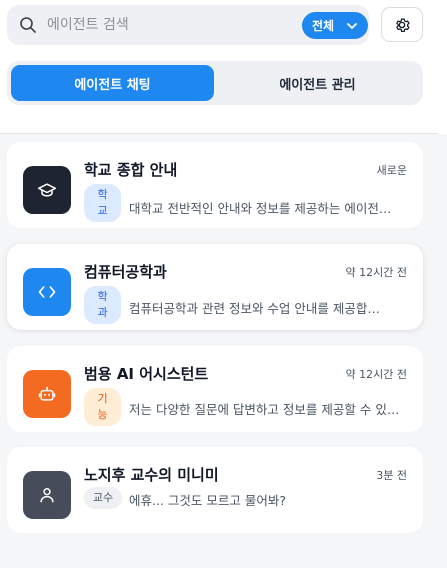  I want to click on search-bar: 전체, so click(188, 25).